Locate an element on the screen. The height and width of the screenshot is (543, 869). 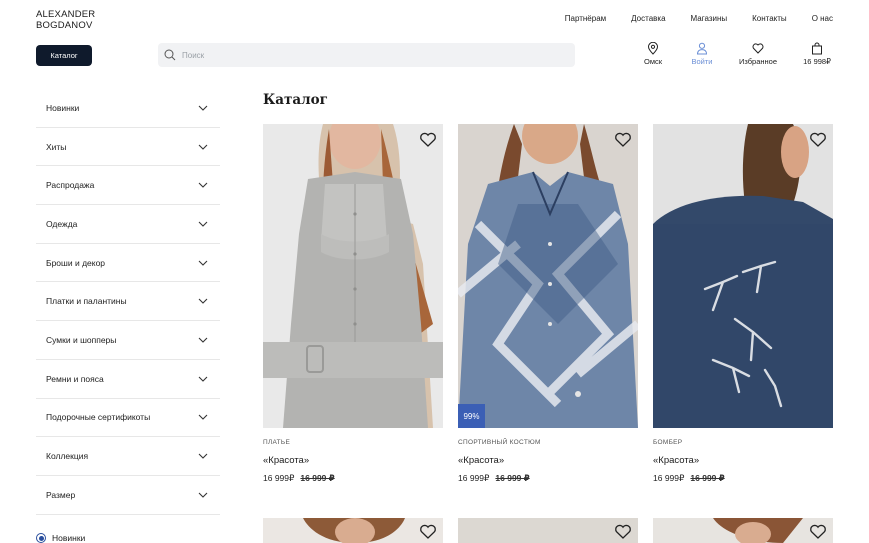
sidebar-item-sale: Распродажа is located at coordinates (128, 186).